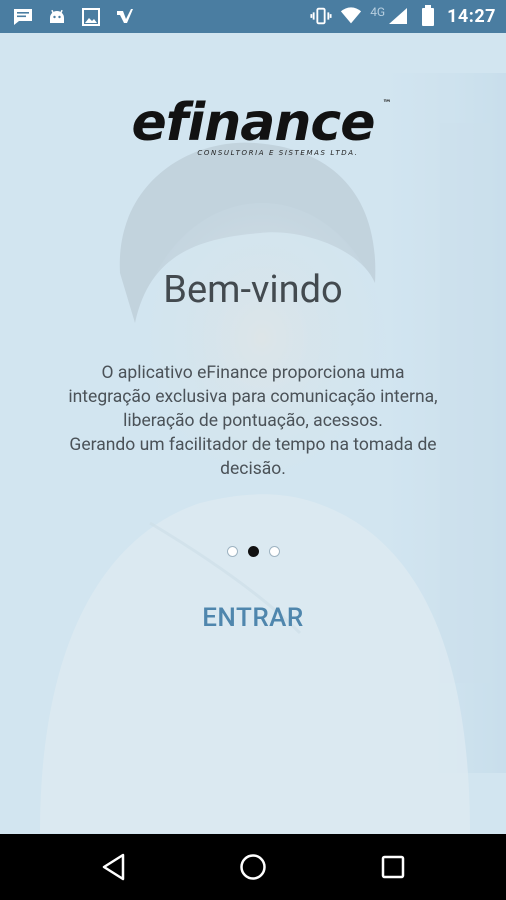 The width and height of the screenshot is (506, 900). Describe the element at coordinates (351, 16) in the screenshot. I see `wifi-icon` at that location.